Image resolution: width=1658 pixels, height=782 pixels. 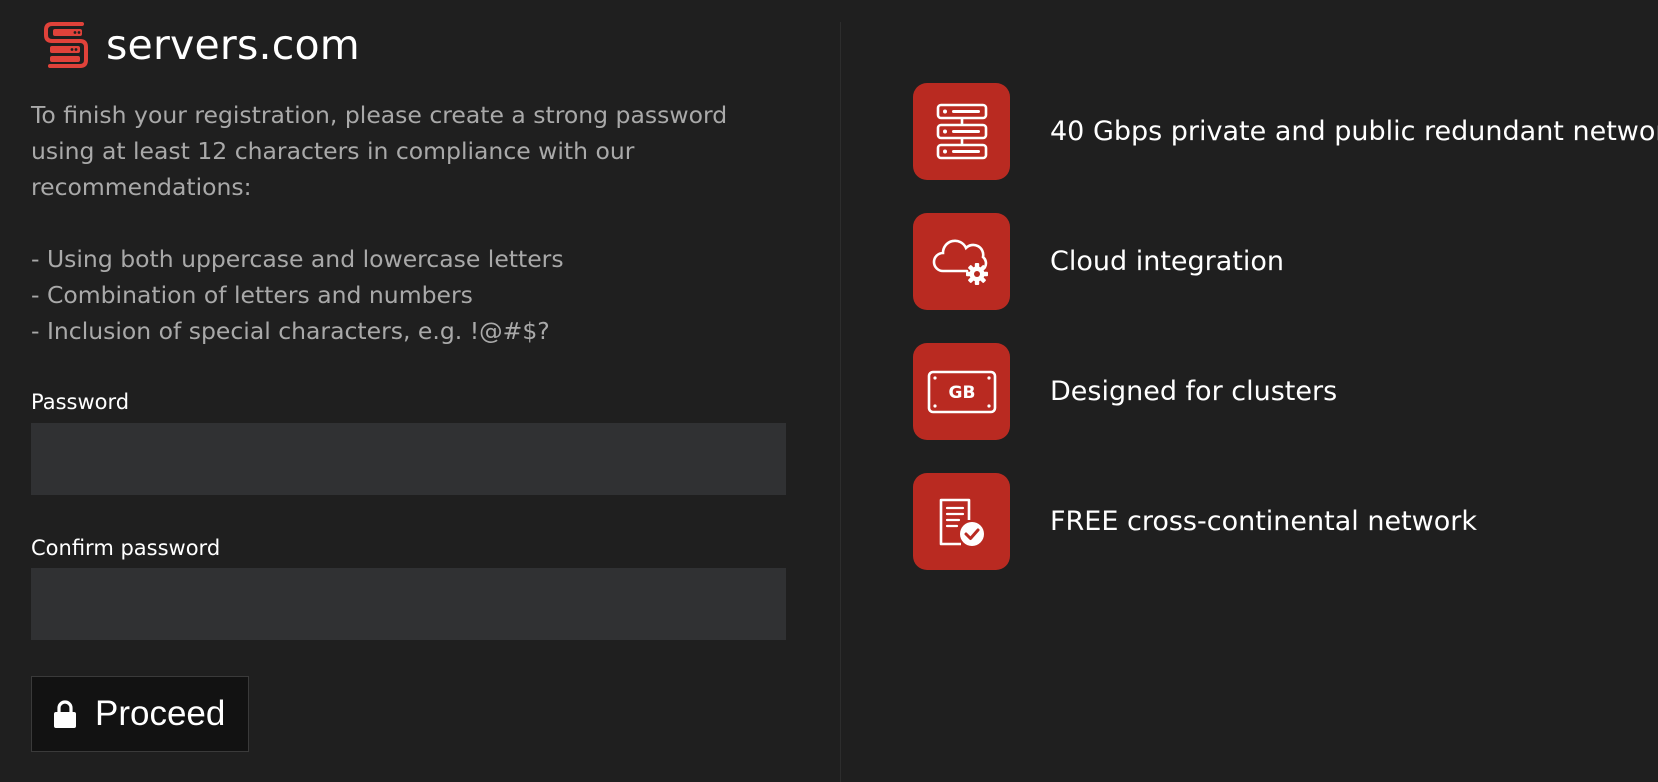 I want to click on gb-card-label: GB, so click(x=961, y=393).